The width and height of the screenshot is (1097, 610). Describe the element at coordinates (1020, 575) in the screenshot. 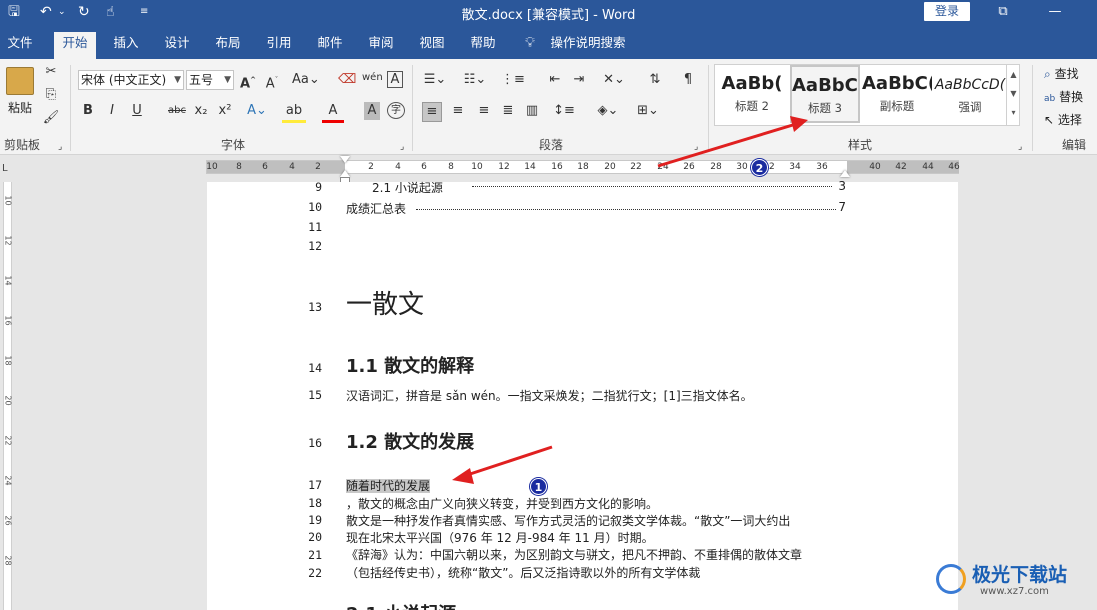

I see `watermark-text: 极光下载站` at that location.